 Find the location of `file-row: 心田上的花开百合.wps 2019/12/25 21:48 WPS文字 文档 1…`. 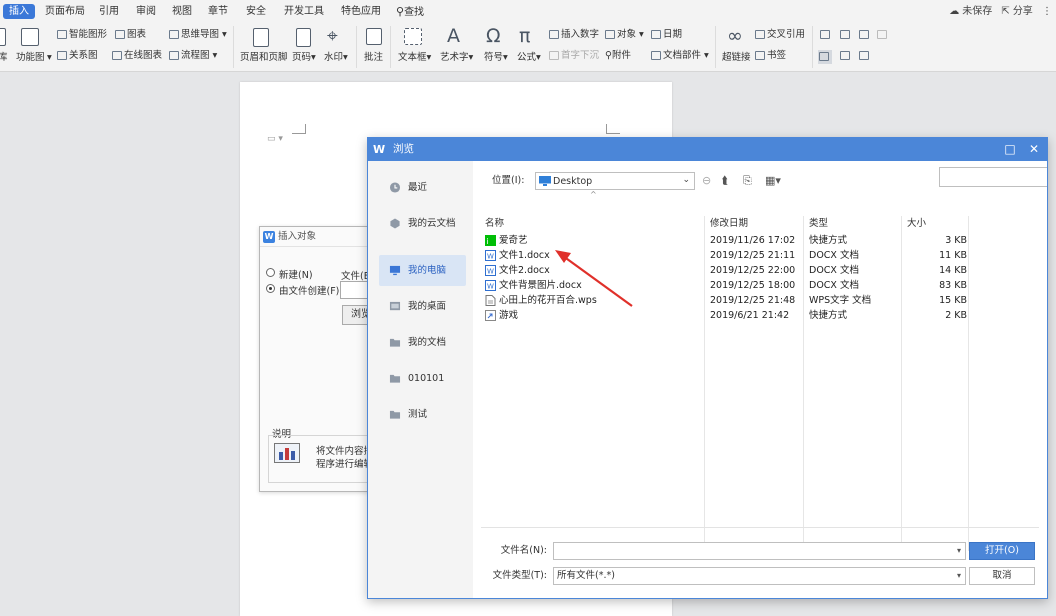

file-row: 心田上的花开百合.wps 2019/12/25 21:48 WPS文字 文档 1… is located at coordinates (728, 300).